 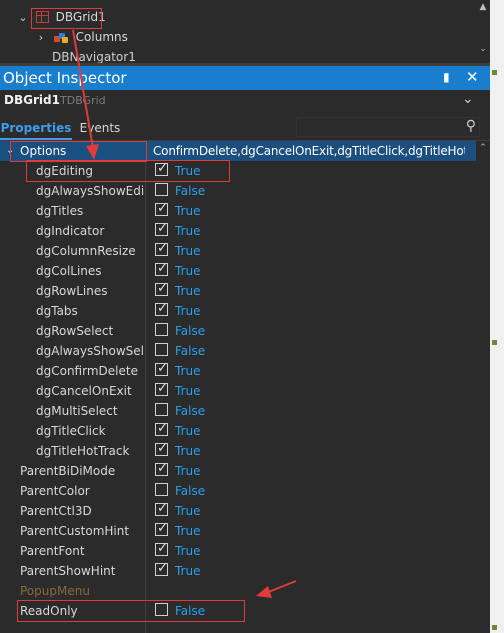 What do you see at coordinates (55, 591) in the screenshot?
I see `property-name: PopupMenu` at bounding box center [55, 591].